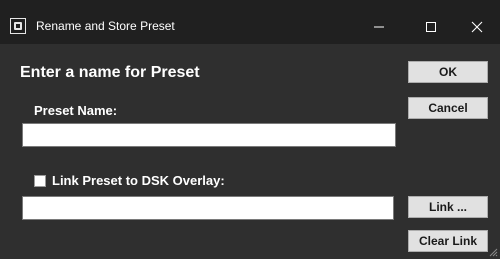 The height and width of the screenshot is (259, 500). I want to click on clear-link-button: Clear Link, so click(448, 241).